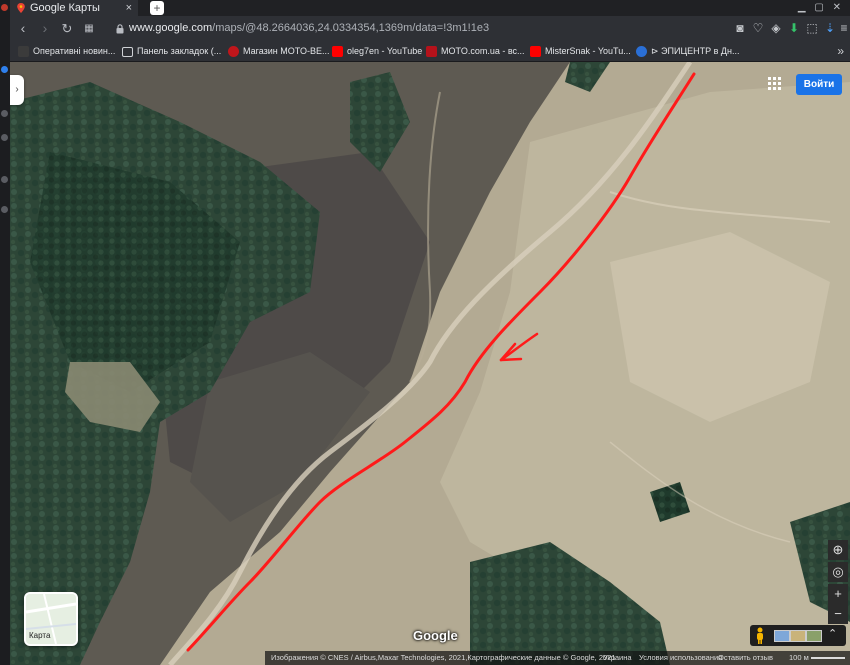 This screenshot has height=665, width=850. What do you see at coordinates (430, 8) in the screenshot?
I see `tab-bar: Google Карты × + ▁ ▢ ✕` at bounding box center [430, 8].